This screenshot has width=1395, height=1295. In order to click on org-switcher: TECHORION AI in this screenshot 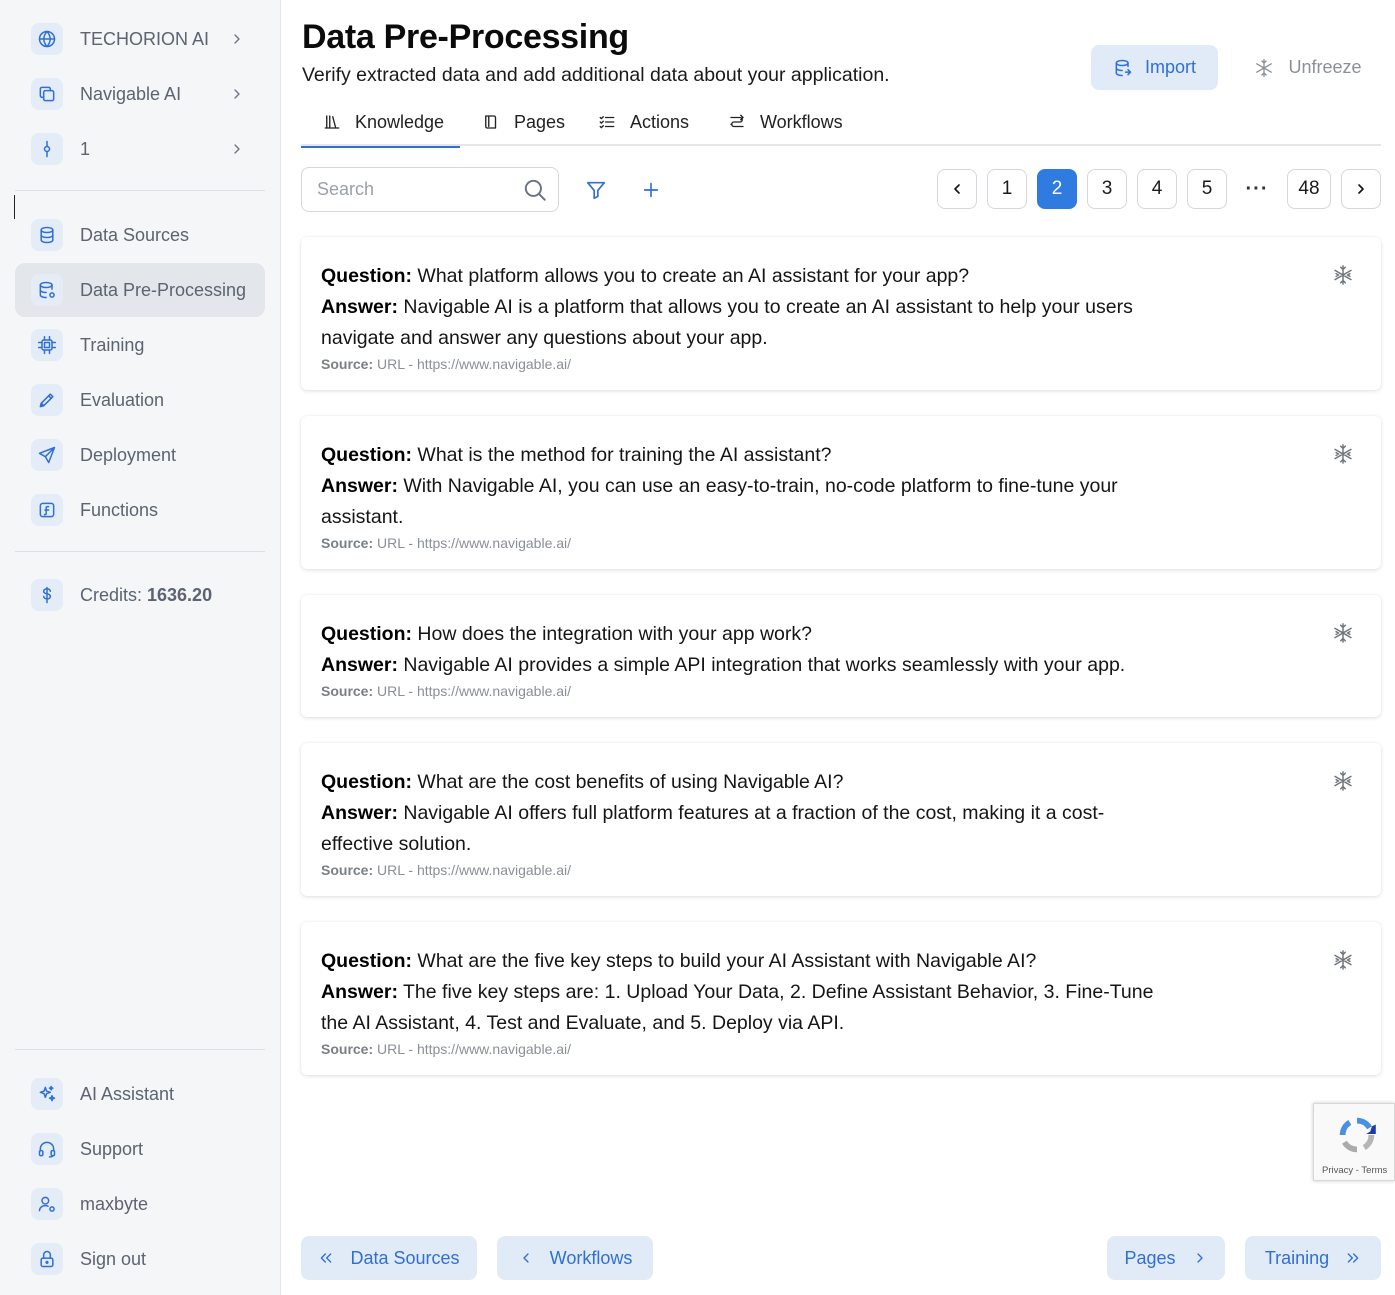, I will do `click(140, 39)`.